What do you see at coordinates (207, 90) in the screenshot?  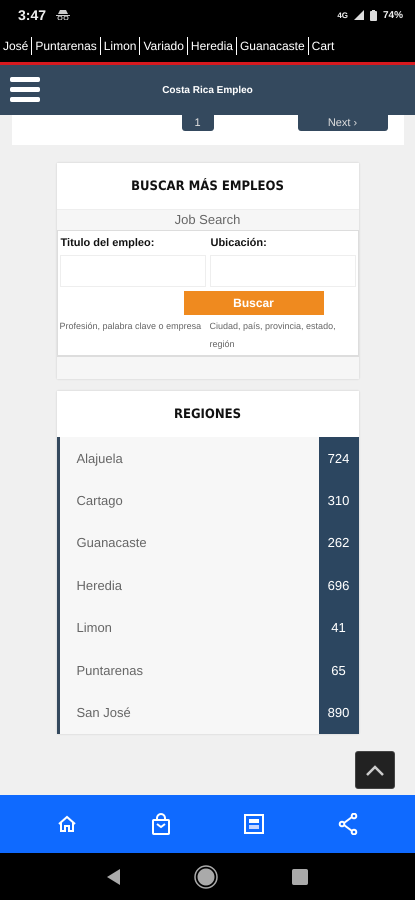 I see `app-title: Costa Rica Empleo` at bounding box center [207, 90].